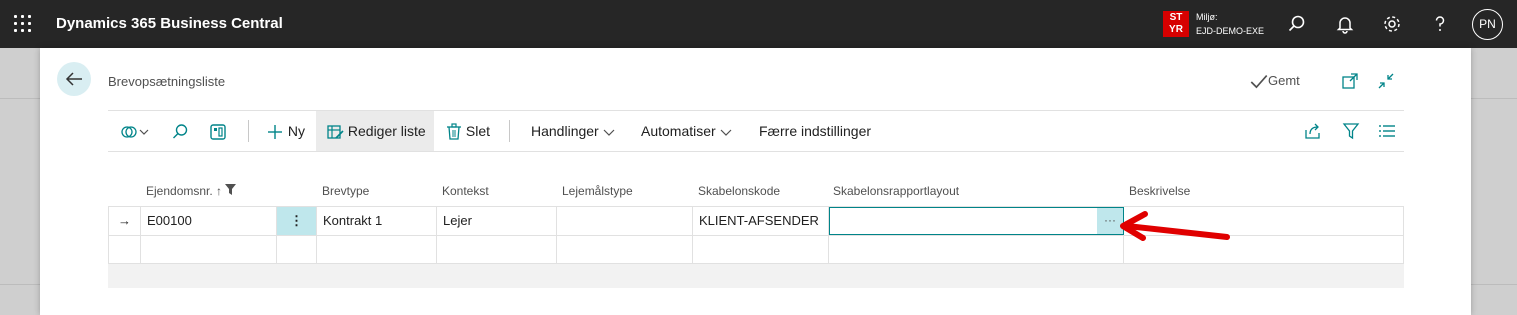 The width and height of the screenshot is (1517, 315). What do you see at coordinates (335, 132) in the screenshot?
I see `edit-list-icon` at bounding box center [335, 132].